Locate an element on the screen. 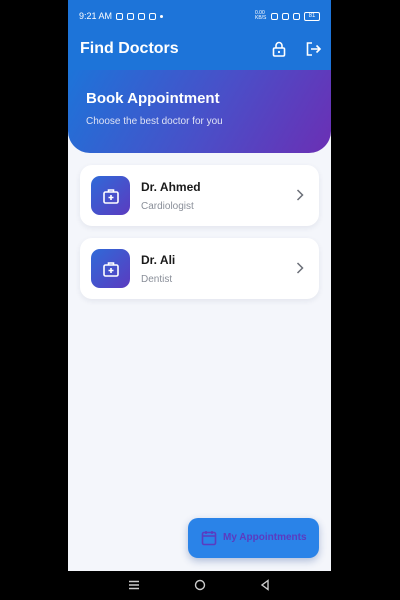 The width and height of the screenshot is (400, 600). my-appointments-button: My Appointments is located at coordinates (253, 538).